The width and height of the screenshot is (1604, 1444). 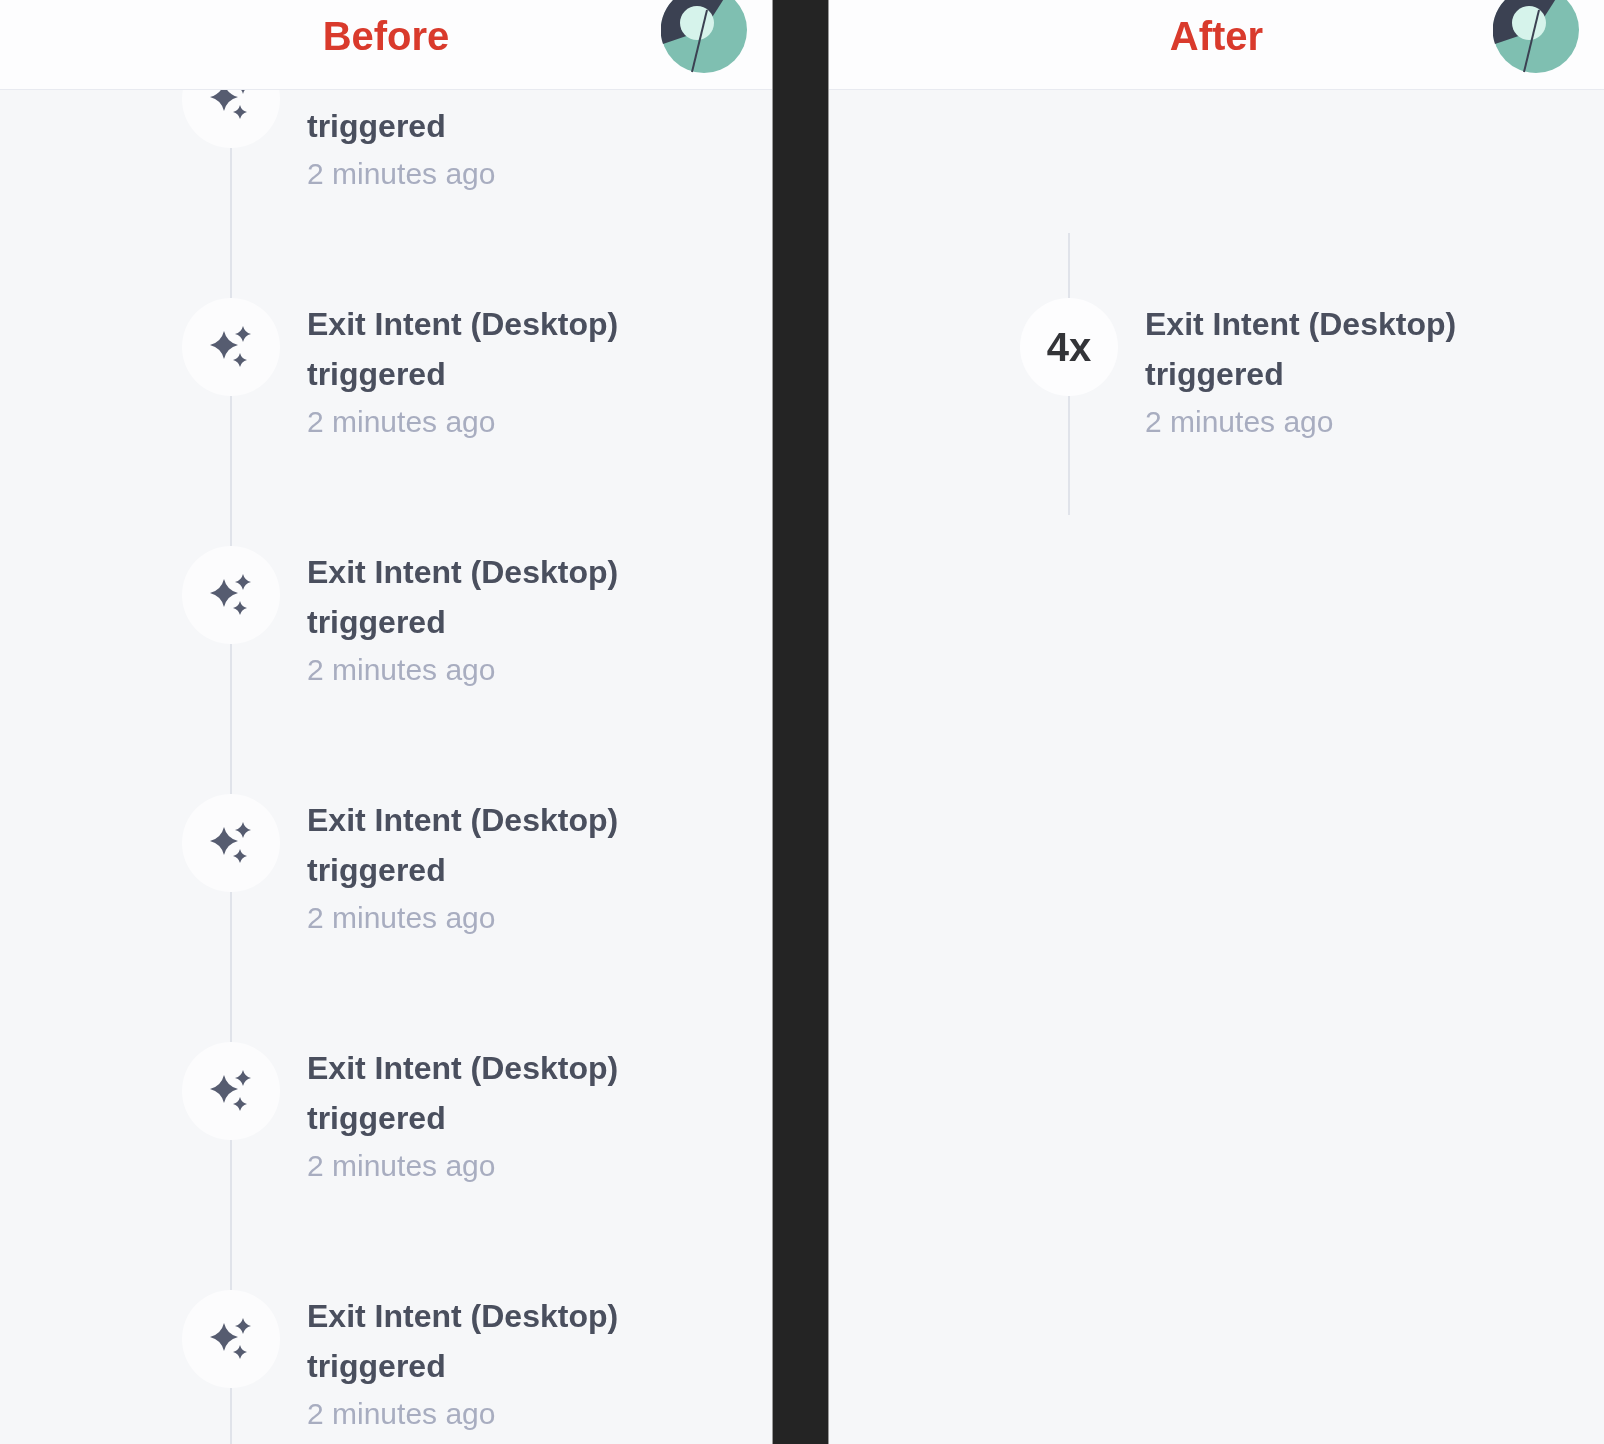 What do you see at coordinates (1069, 347) in the screenshot?
I see `count-badge: 4x` at bounding box center [1069, 347].